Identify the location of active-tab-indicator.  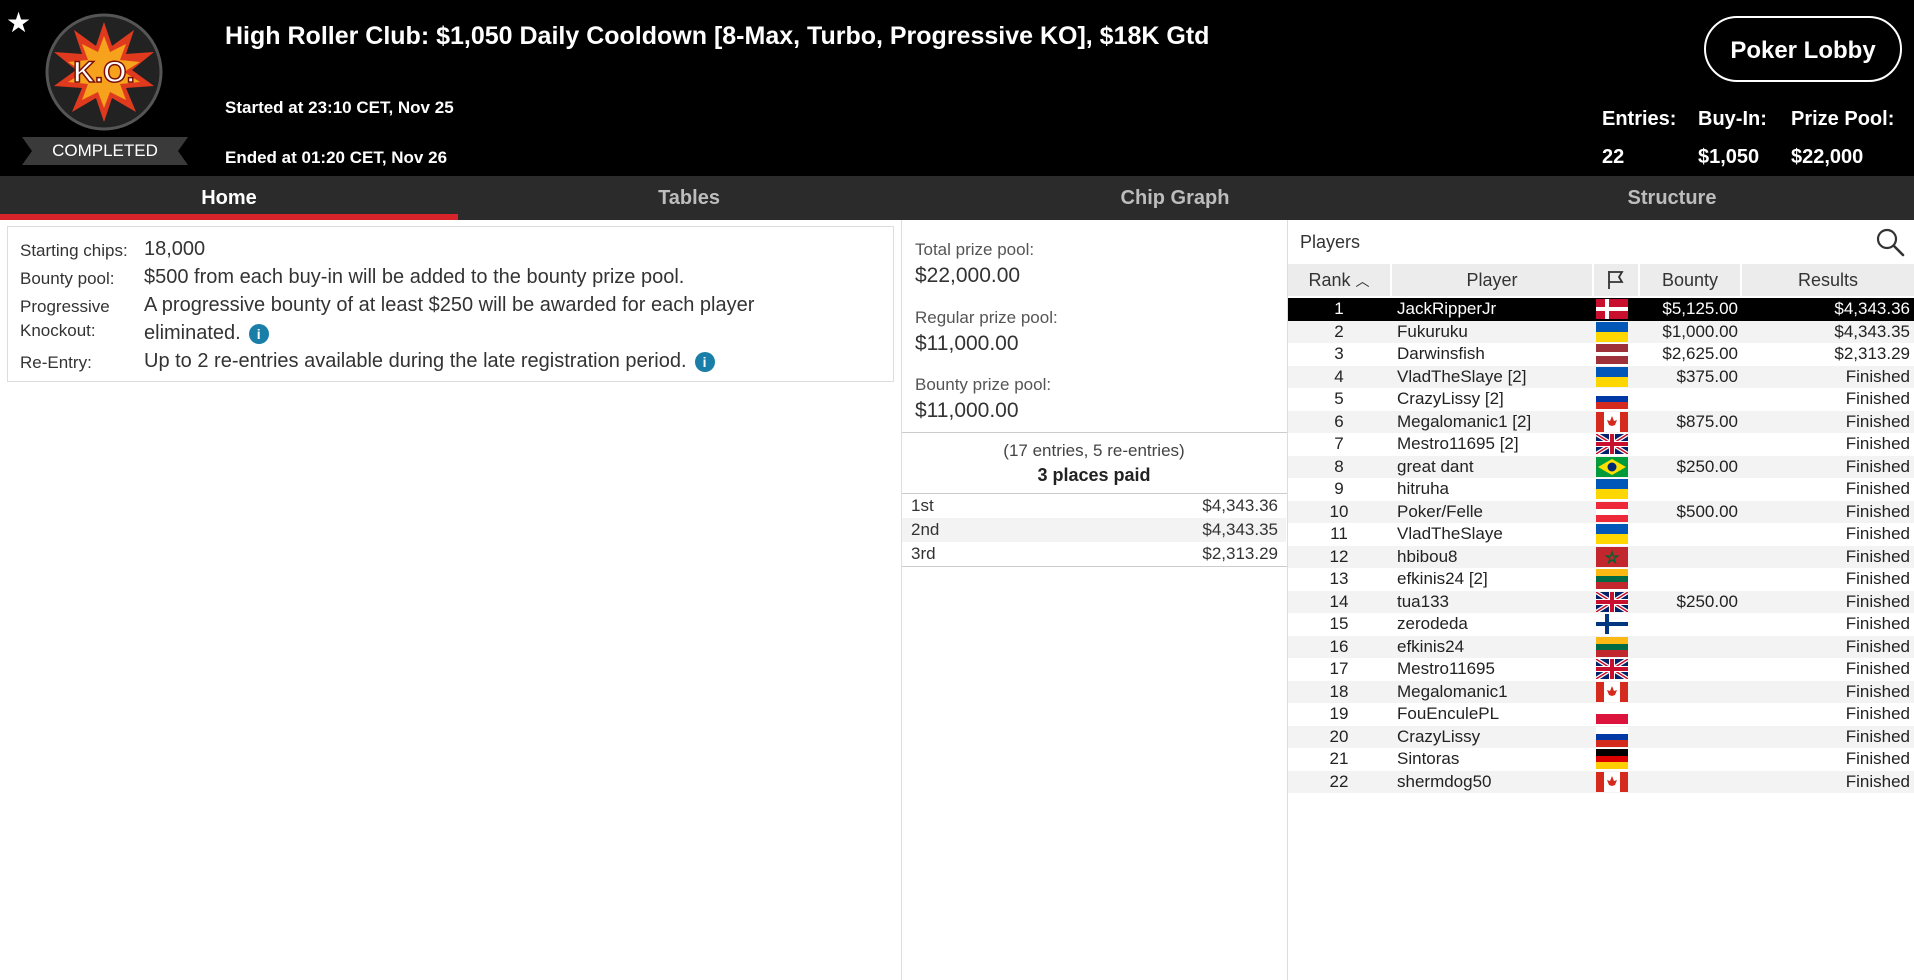
(229, 217).